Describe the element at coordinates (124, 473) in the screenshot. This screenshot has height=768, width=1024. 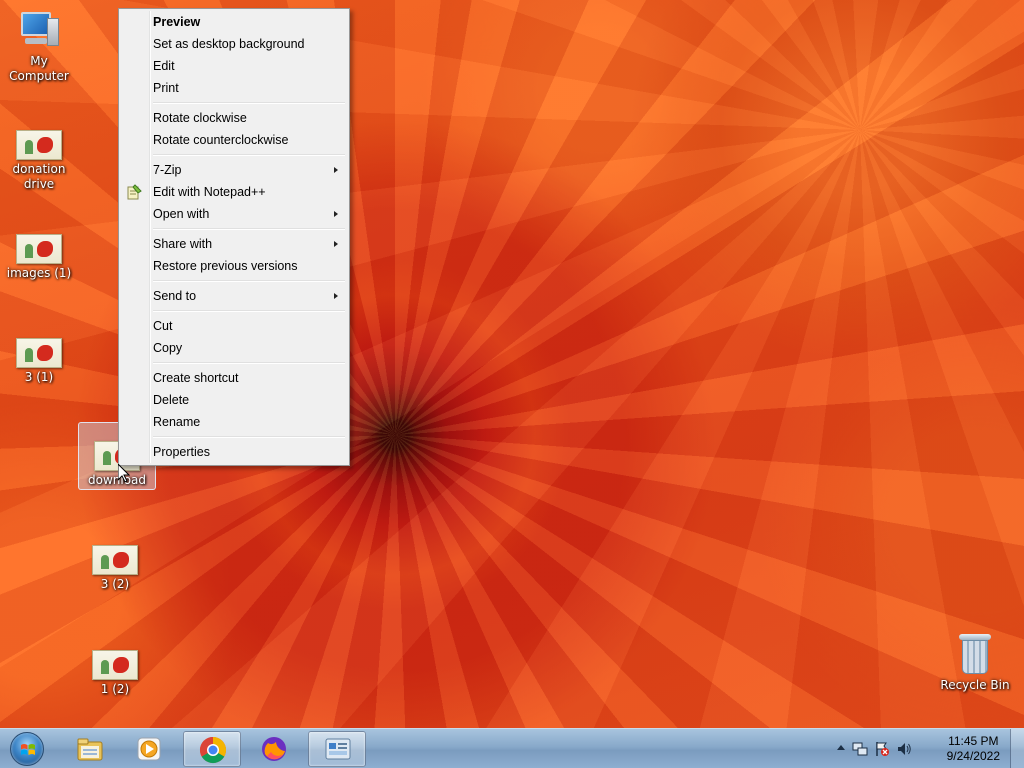
I see `mouse-cursor-icon` at that location.